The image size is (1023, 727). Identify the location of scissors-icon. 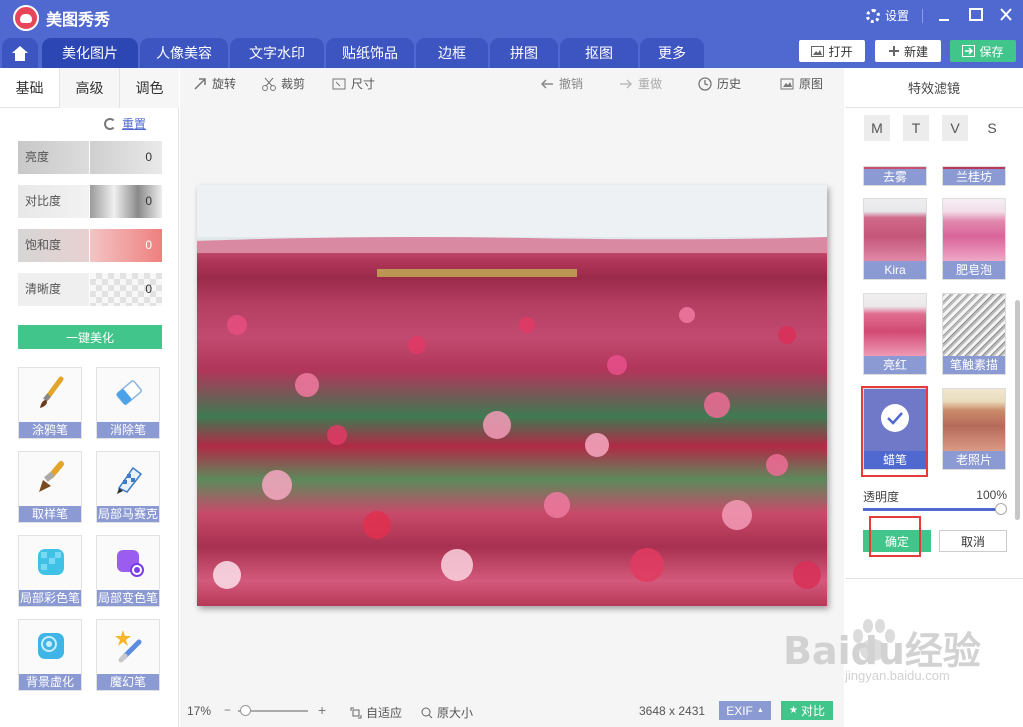
(269, 84).